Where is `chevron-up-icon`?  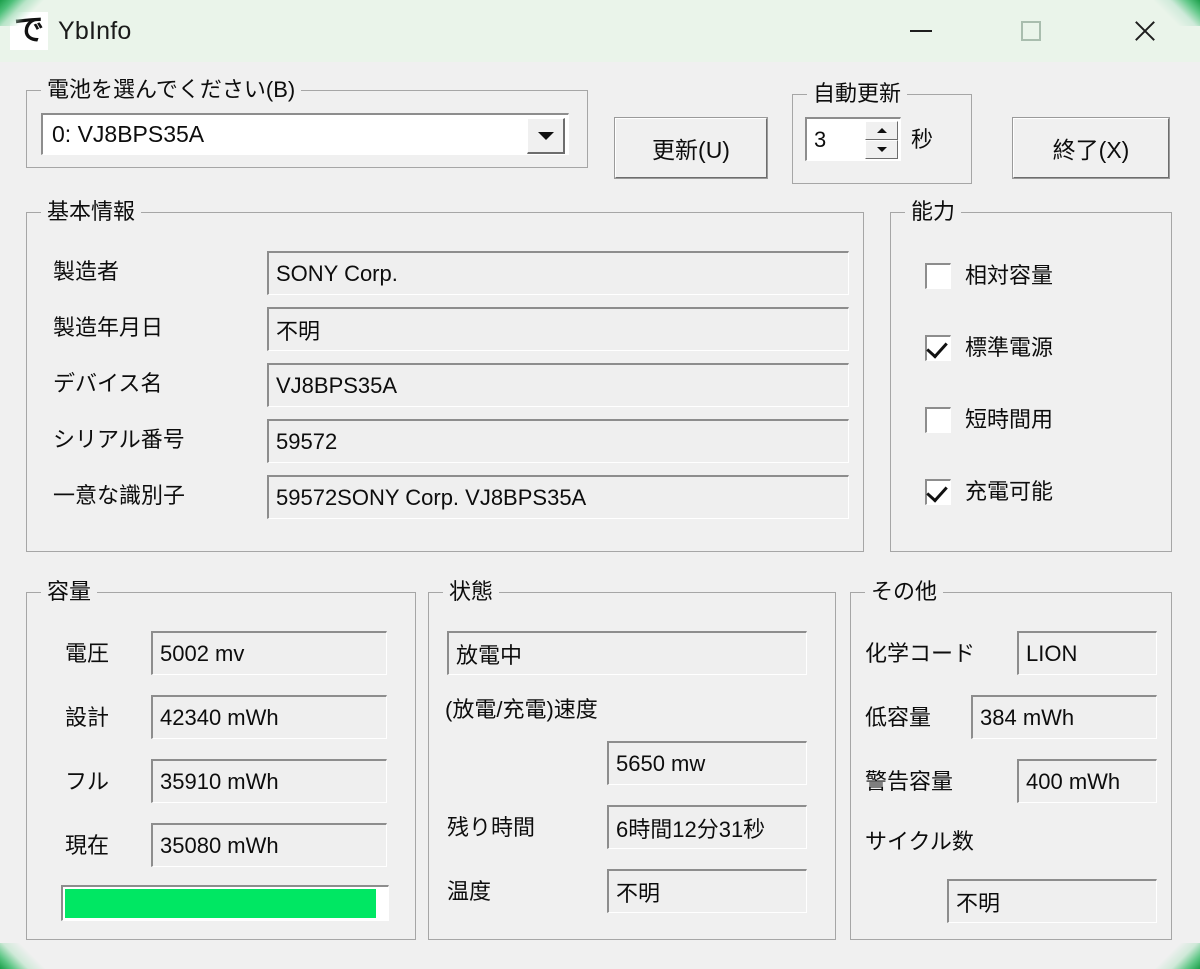
chevron-up-icon is located at coordinates (881, 130).